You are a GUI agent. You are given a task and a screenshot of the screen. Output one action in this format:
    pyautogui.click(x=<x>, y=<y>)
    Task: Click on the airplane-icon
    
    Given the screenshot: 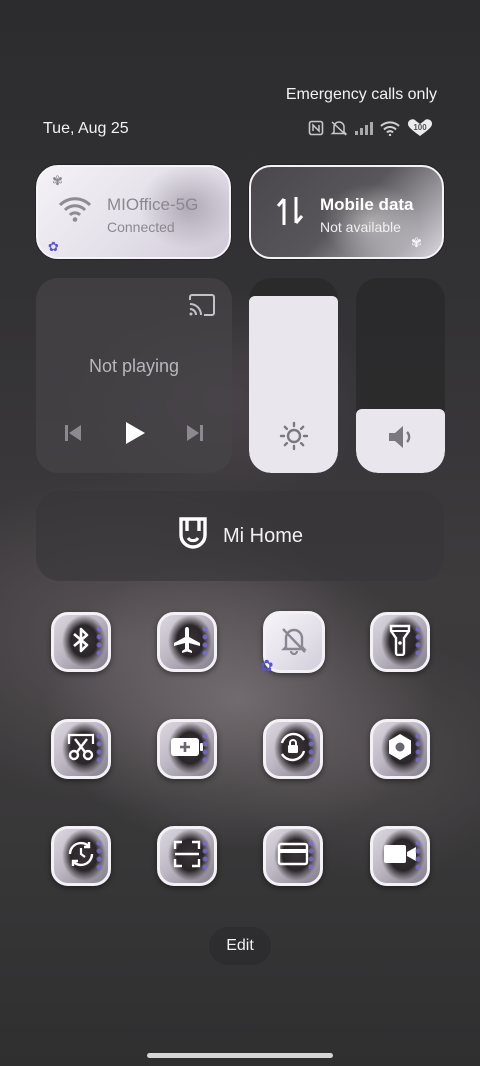 What is the action you would take?
    pyautogui.click(x=187, y=642)
    